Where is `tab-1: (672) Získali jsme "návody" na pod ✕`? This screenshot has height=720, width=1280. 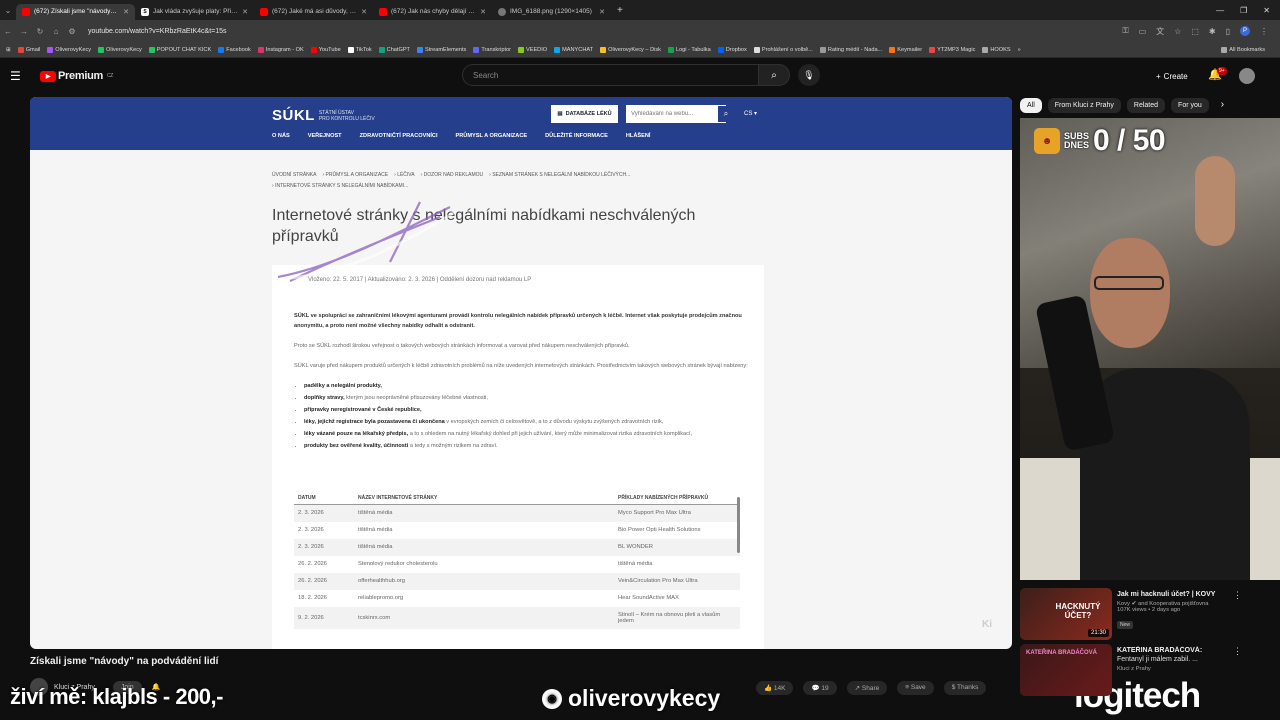 tab-1: (672) Získali jsme "návody" na pod ✕ is located at coordinates (75, 11).